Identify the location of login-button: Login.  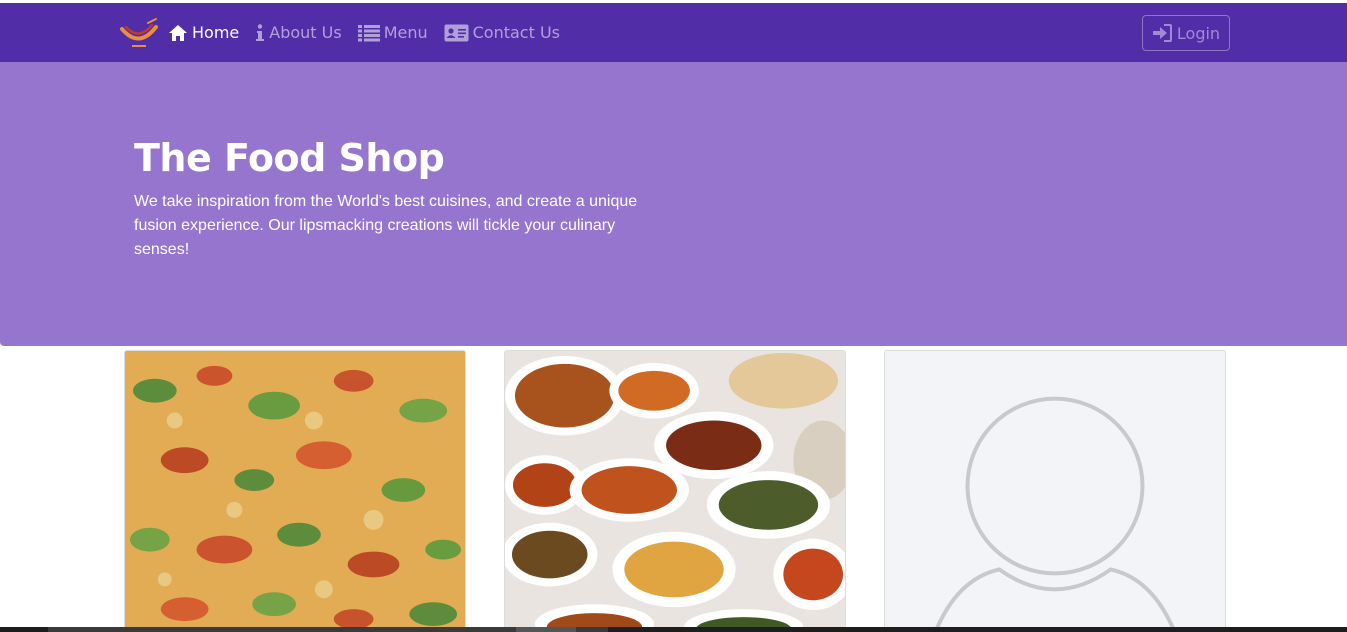
(1186, 33).